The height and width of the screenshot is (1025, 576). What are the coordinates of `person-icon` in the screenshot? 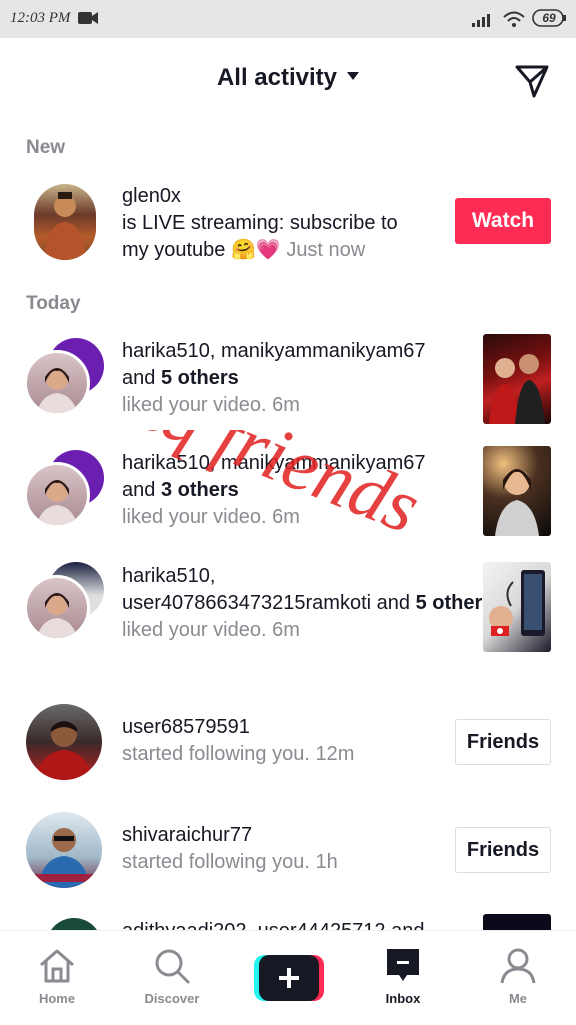 It's located at (518, 966).